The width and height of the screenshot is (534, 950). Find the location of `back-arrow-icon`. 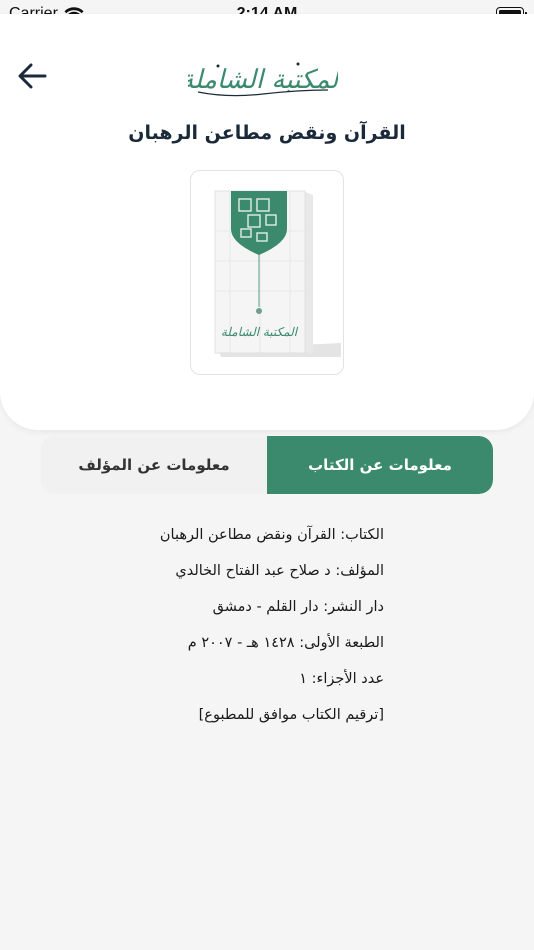

back-arrow-icon is located at coordinates (32, 76).